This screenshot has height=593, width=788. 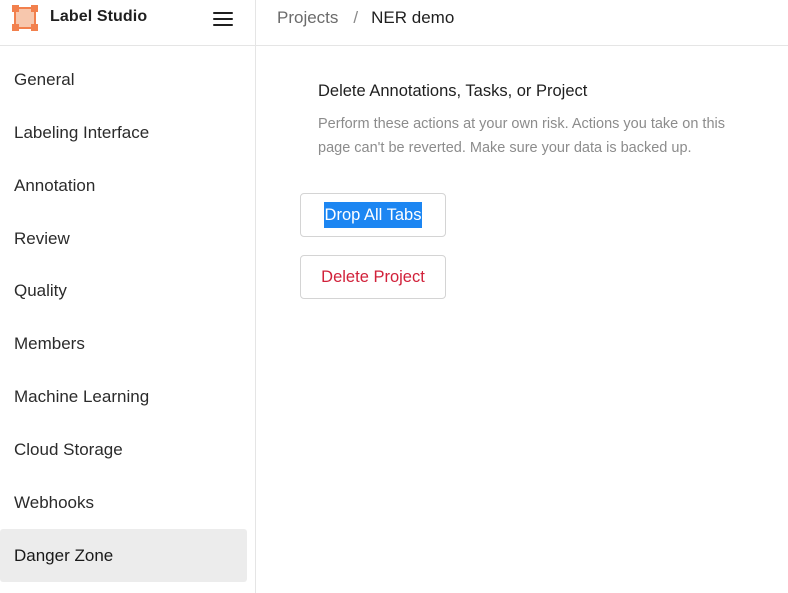 What do you see at coordinates (123, 185) in the screenshot?
I see `sidebar-item-annotation: Annotation` at bounding box center [123, 185].